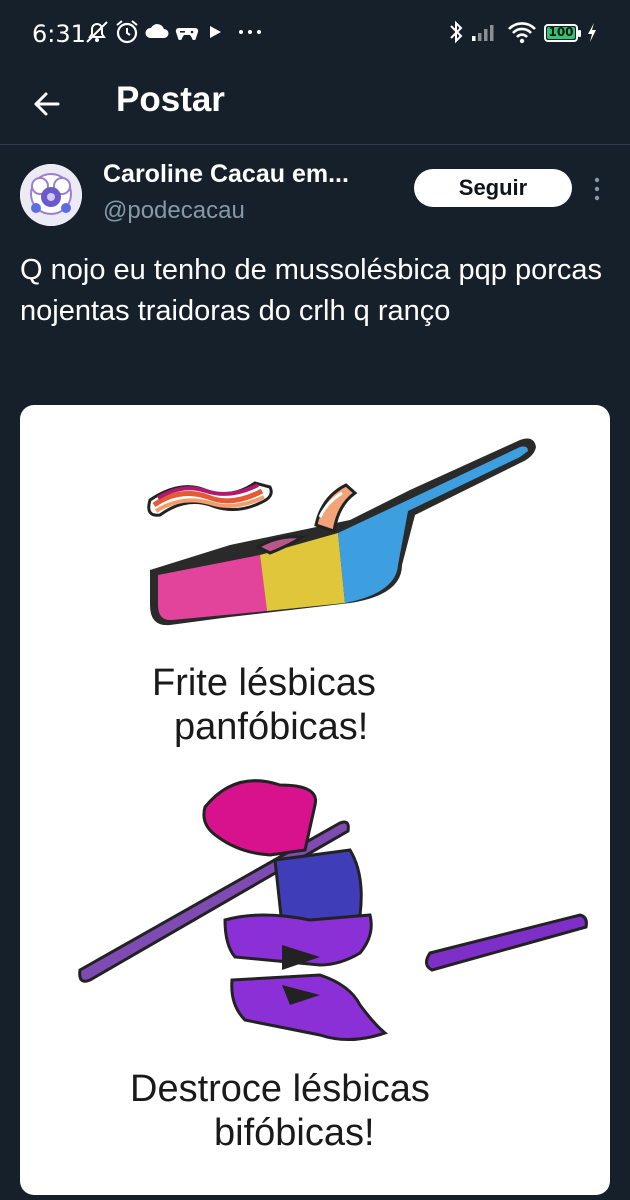 The height and width of the screenshot is (1200, 630). What do you see at coordinates (315, 33) in the screenshot?
I see `status-bar: 6:31 100` at bounding box center [315, 33].